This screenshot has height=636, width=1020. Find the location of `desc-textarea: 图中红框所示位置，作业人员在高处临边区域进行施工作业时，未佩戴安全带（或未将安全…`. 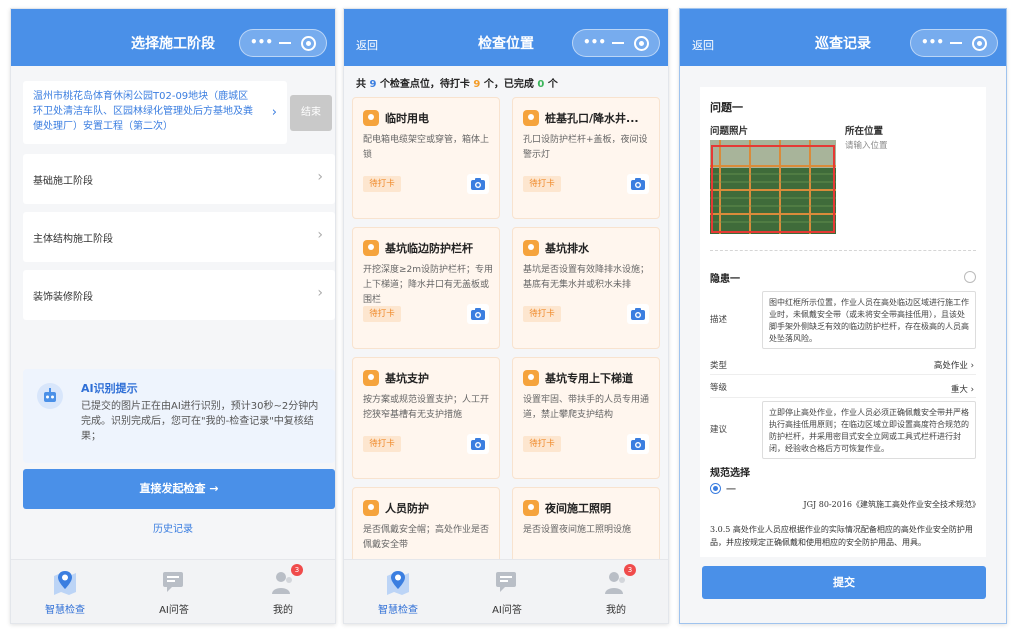

desc-textarea: 图中红框所示位置，作业人员在高处临边区域进行施工作业时，未佩戴安全带（或未将安全… is located at coordinates (869, 320).